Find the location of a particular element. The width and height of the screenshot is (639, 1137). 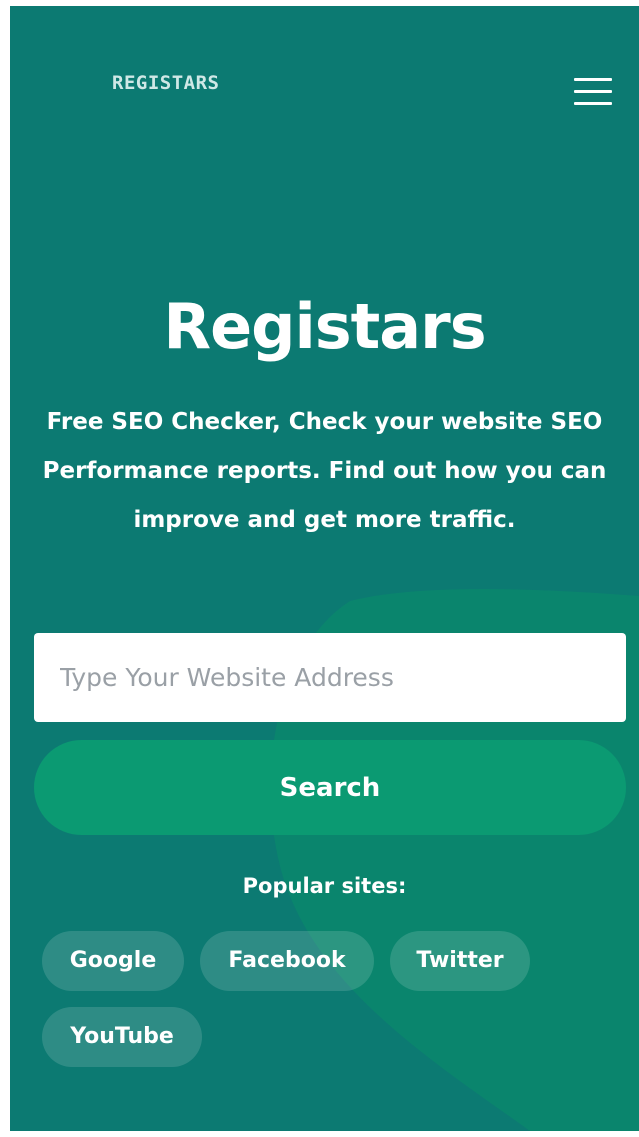

popular-site-google: Google is located at coordinates (113, 961).